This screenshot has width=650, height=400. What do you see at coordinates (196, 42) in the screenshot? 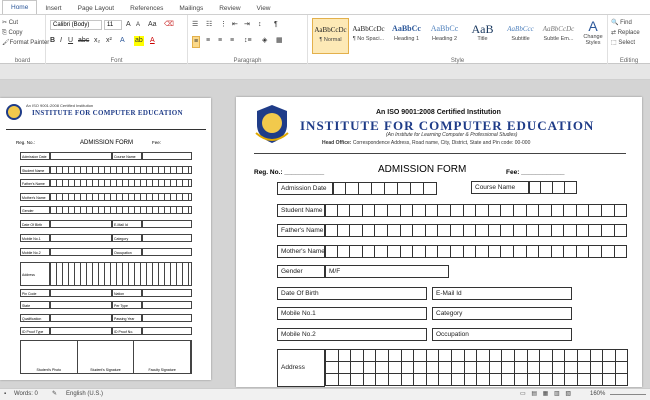
I see `align-left-icon: ≡` at bounding box center [196, 42].